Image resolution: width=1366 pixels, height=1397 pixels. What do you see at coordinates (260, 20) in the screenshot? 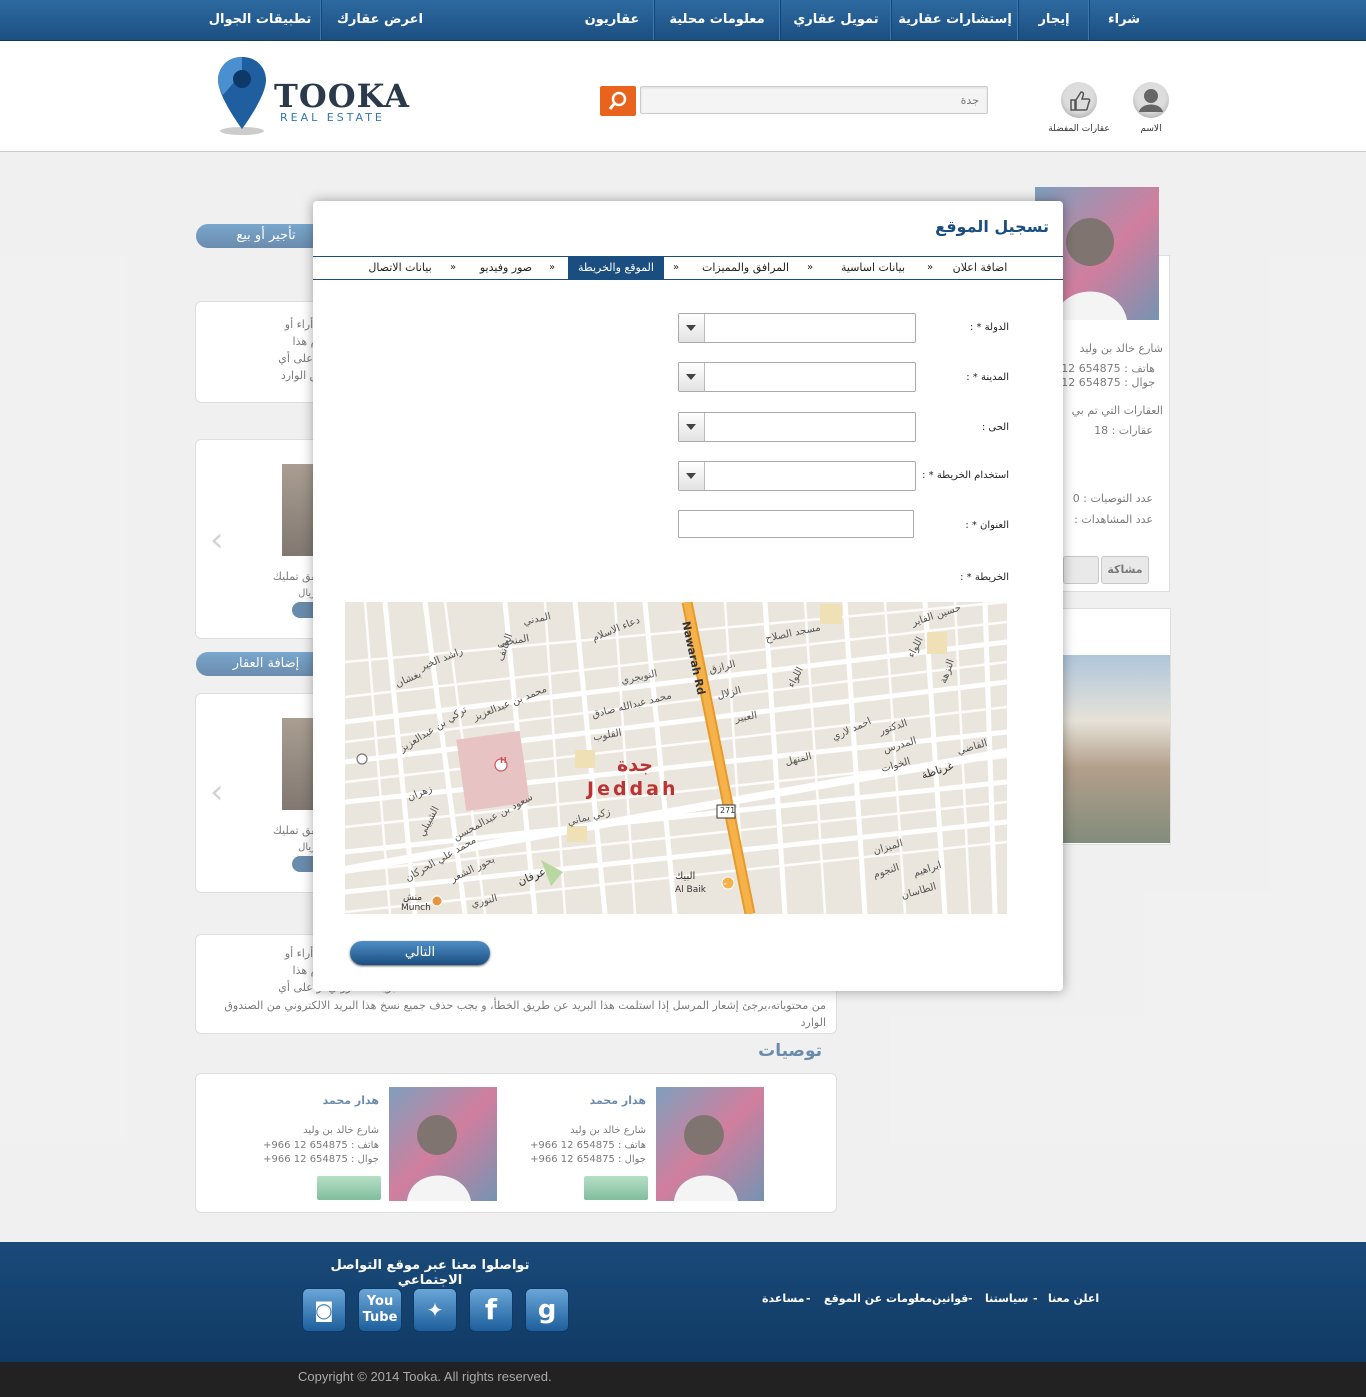
I see `nav-mobile-apps: تطبيقات الجوال` at bounding box center [260, 20].